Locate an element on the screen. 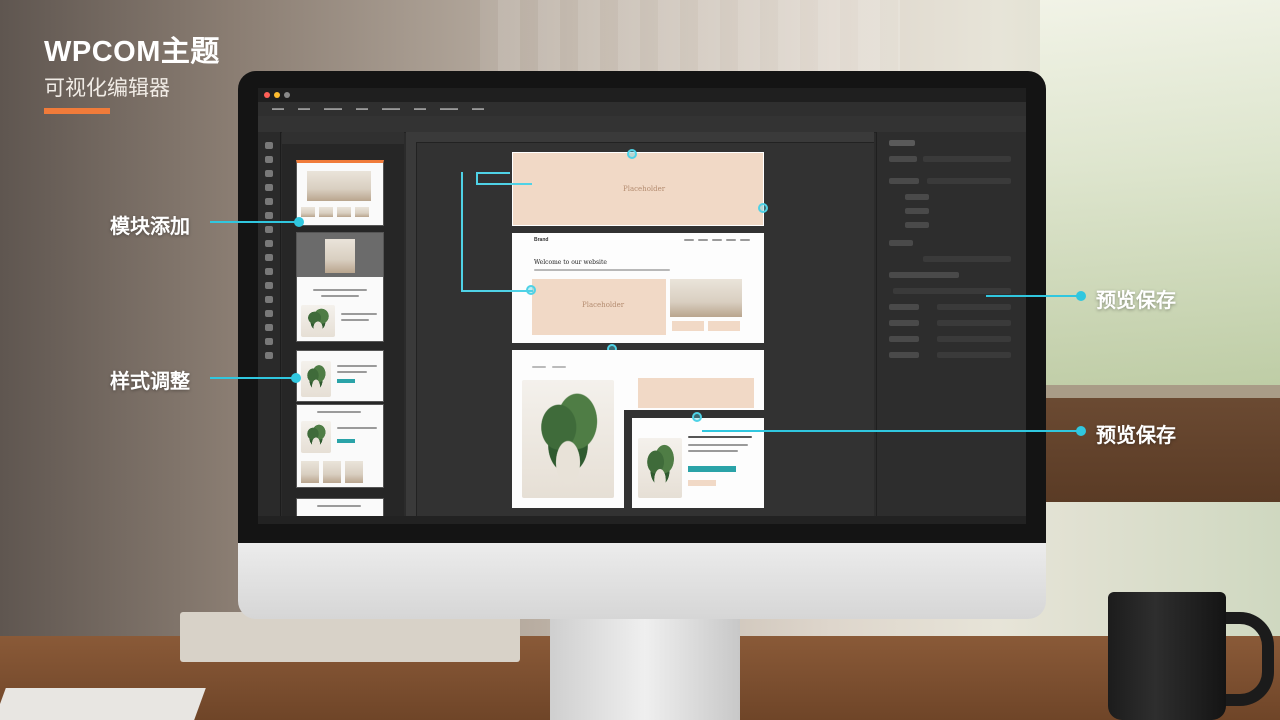 This screenshot has height=720, width=1280. pages-panel-header is located at coordinates (343, 138).